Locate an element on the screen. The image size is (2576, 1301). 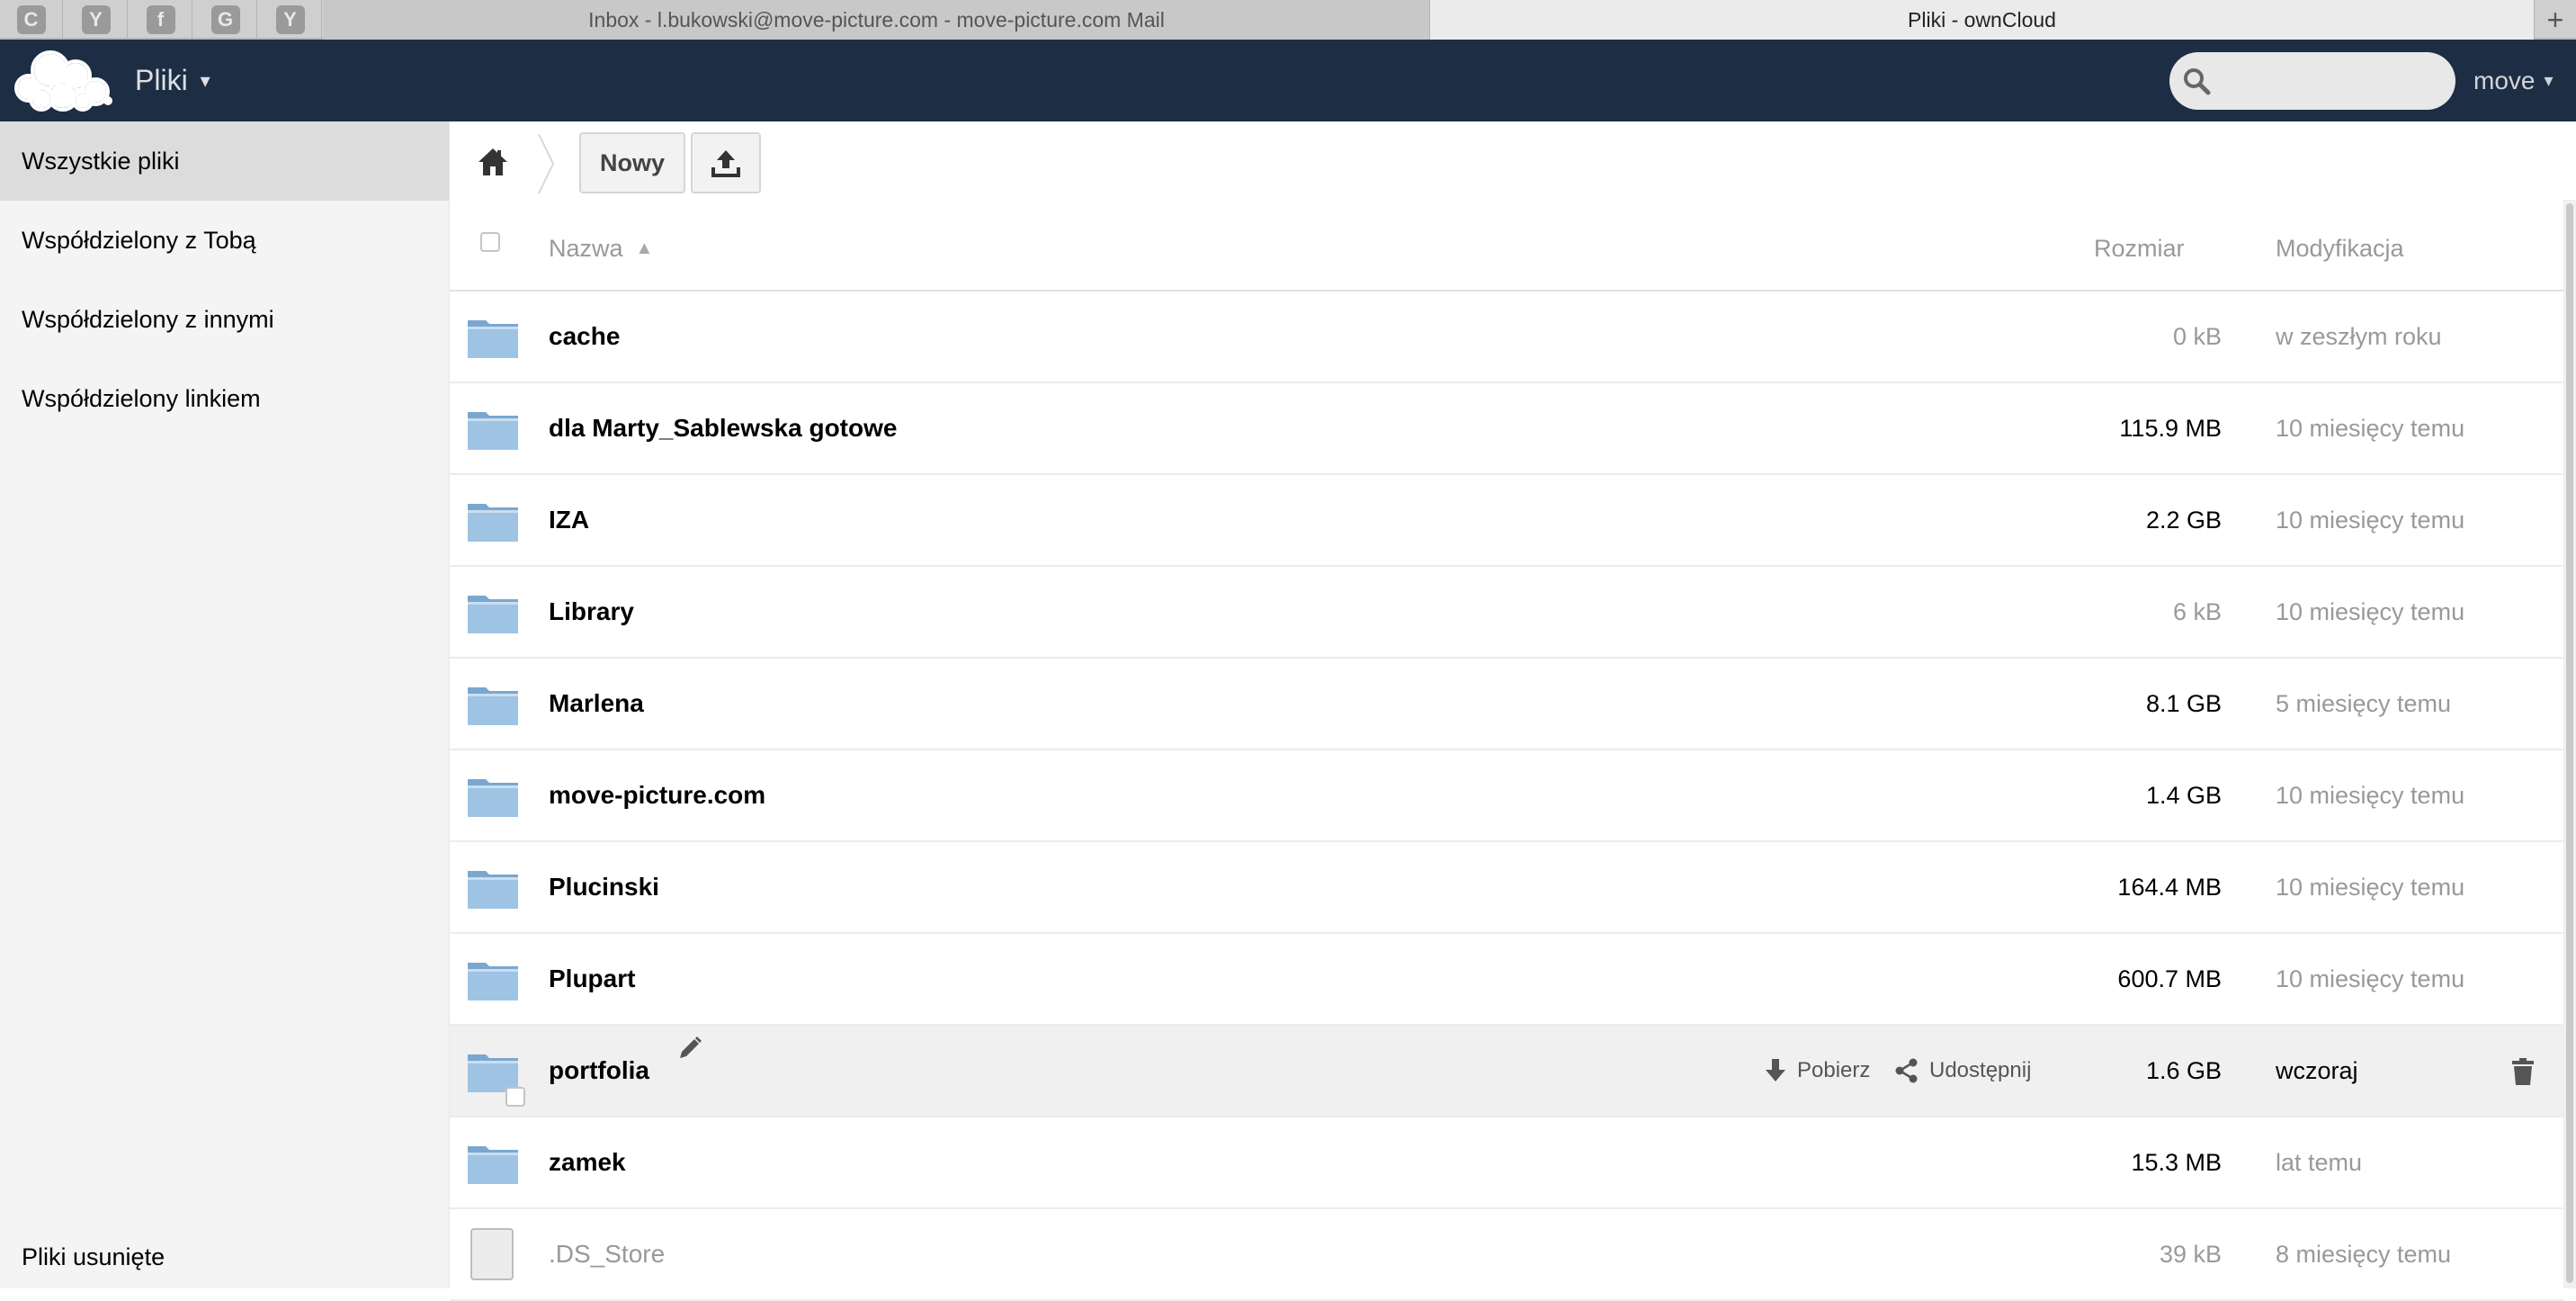
file-name: Marlena is located at coordinates (596, 704).